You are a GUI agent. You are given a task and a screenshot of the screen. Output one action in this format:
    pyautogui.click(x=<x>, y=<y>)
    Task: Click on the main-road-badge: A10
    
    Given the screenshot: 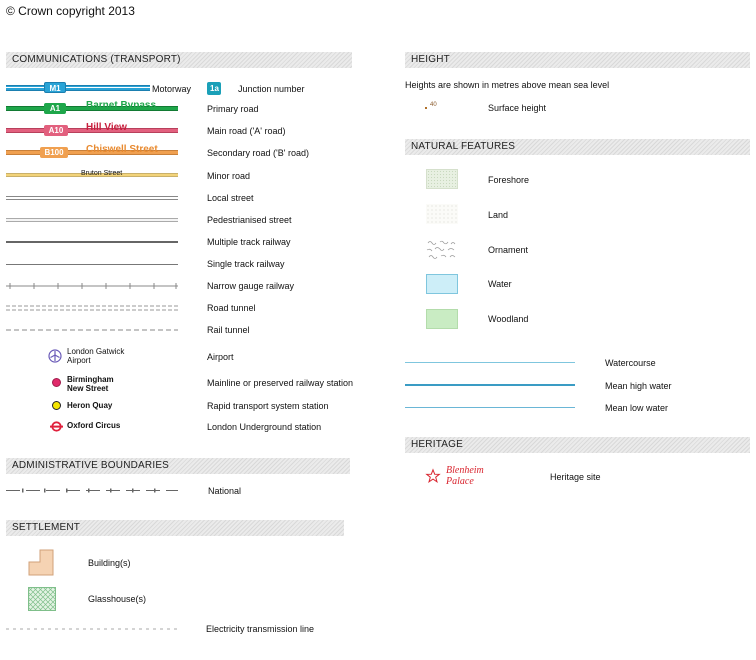 What is the action you would take?
    pyautogui.click(x=56, y=130)
    